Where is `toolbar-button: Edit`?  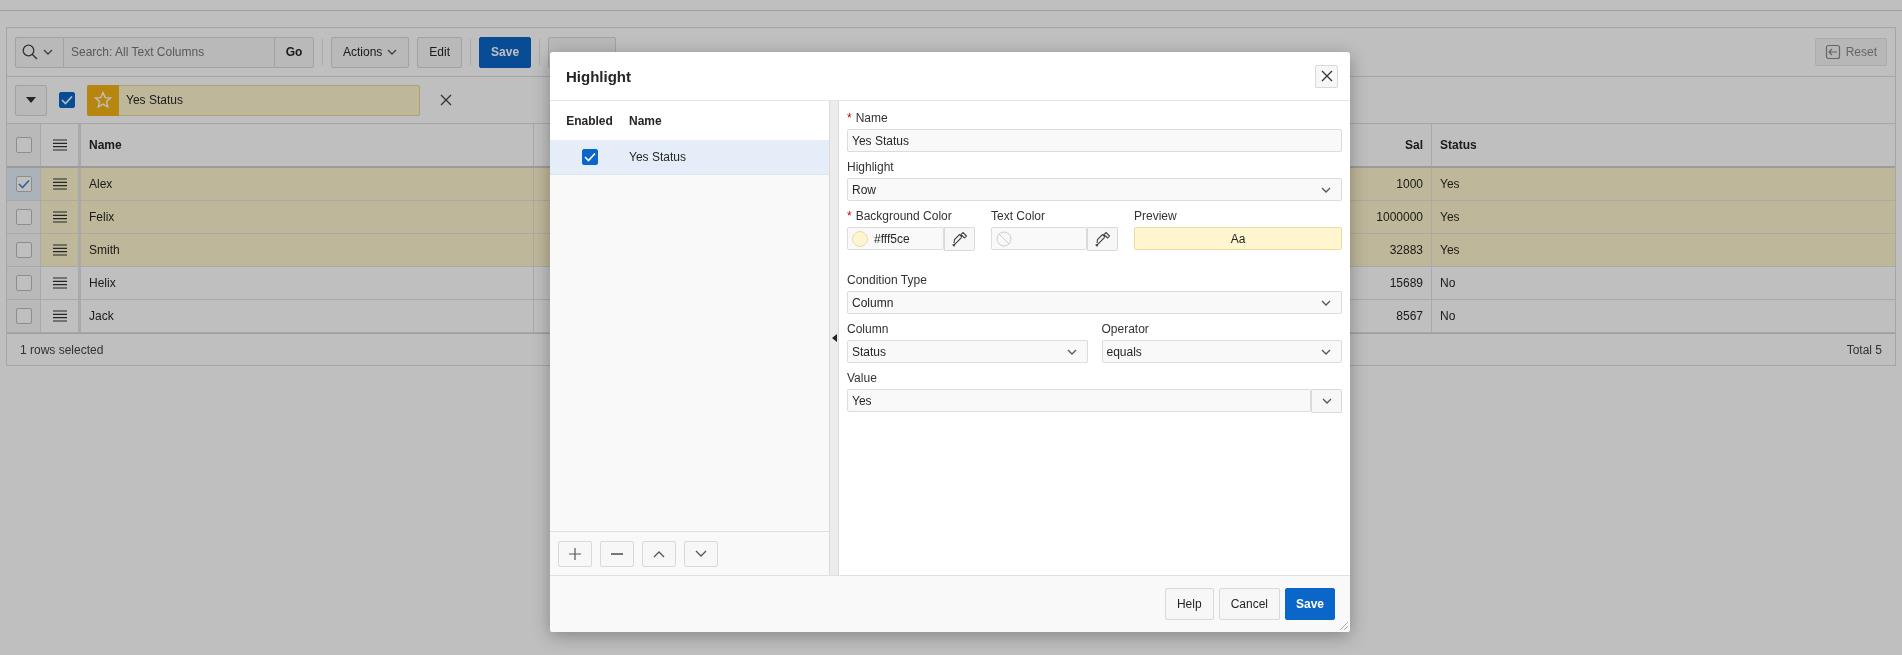 toolbar-button: Edit is located at coordinates (440, 52).